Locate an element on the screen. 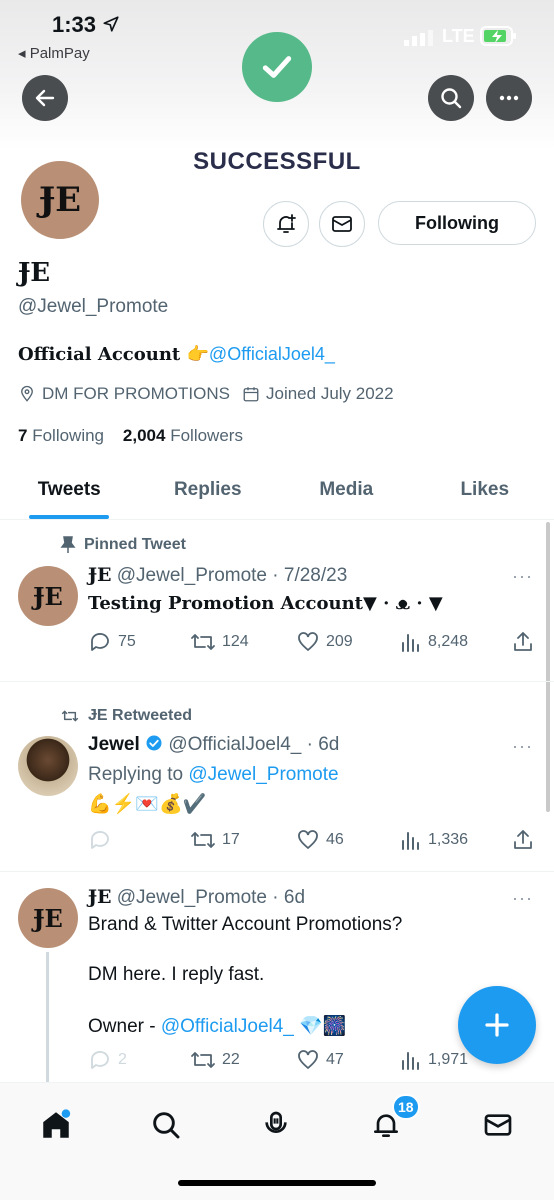 This screenshot has height=1200, width=554. following-button: Following is located at coordinates (457, 223).